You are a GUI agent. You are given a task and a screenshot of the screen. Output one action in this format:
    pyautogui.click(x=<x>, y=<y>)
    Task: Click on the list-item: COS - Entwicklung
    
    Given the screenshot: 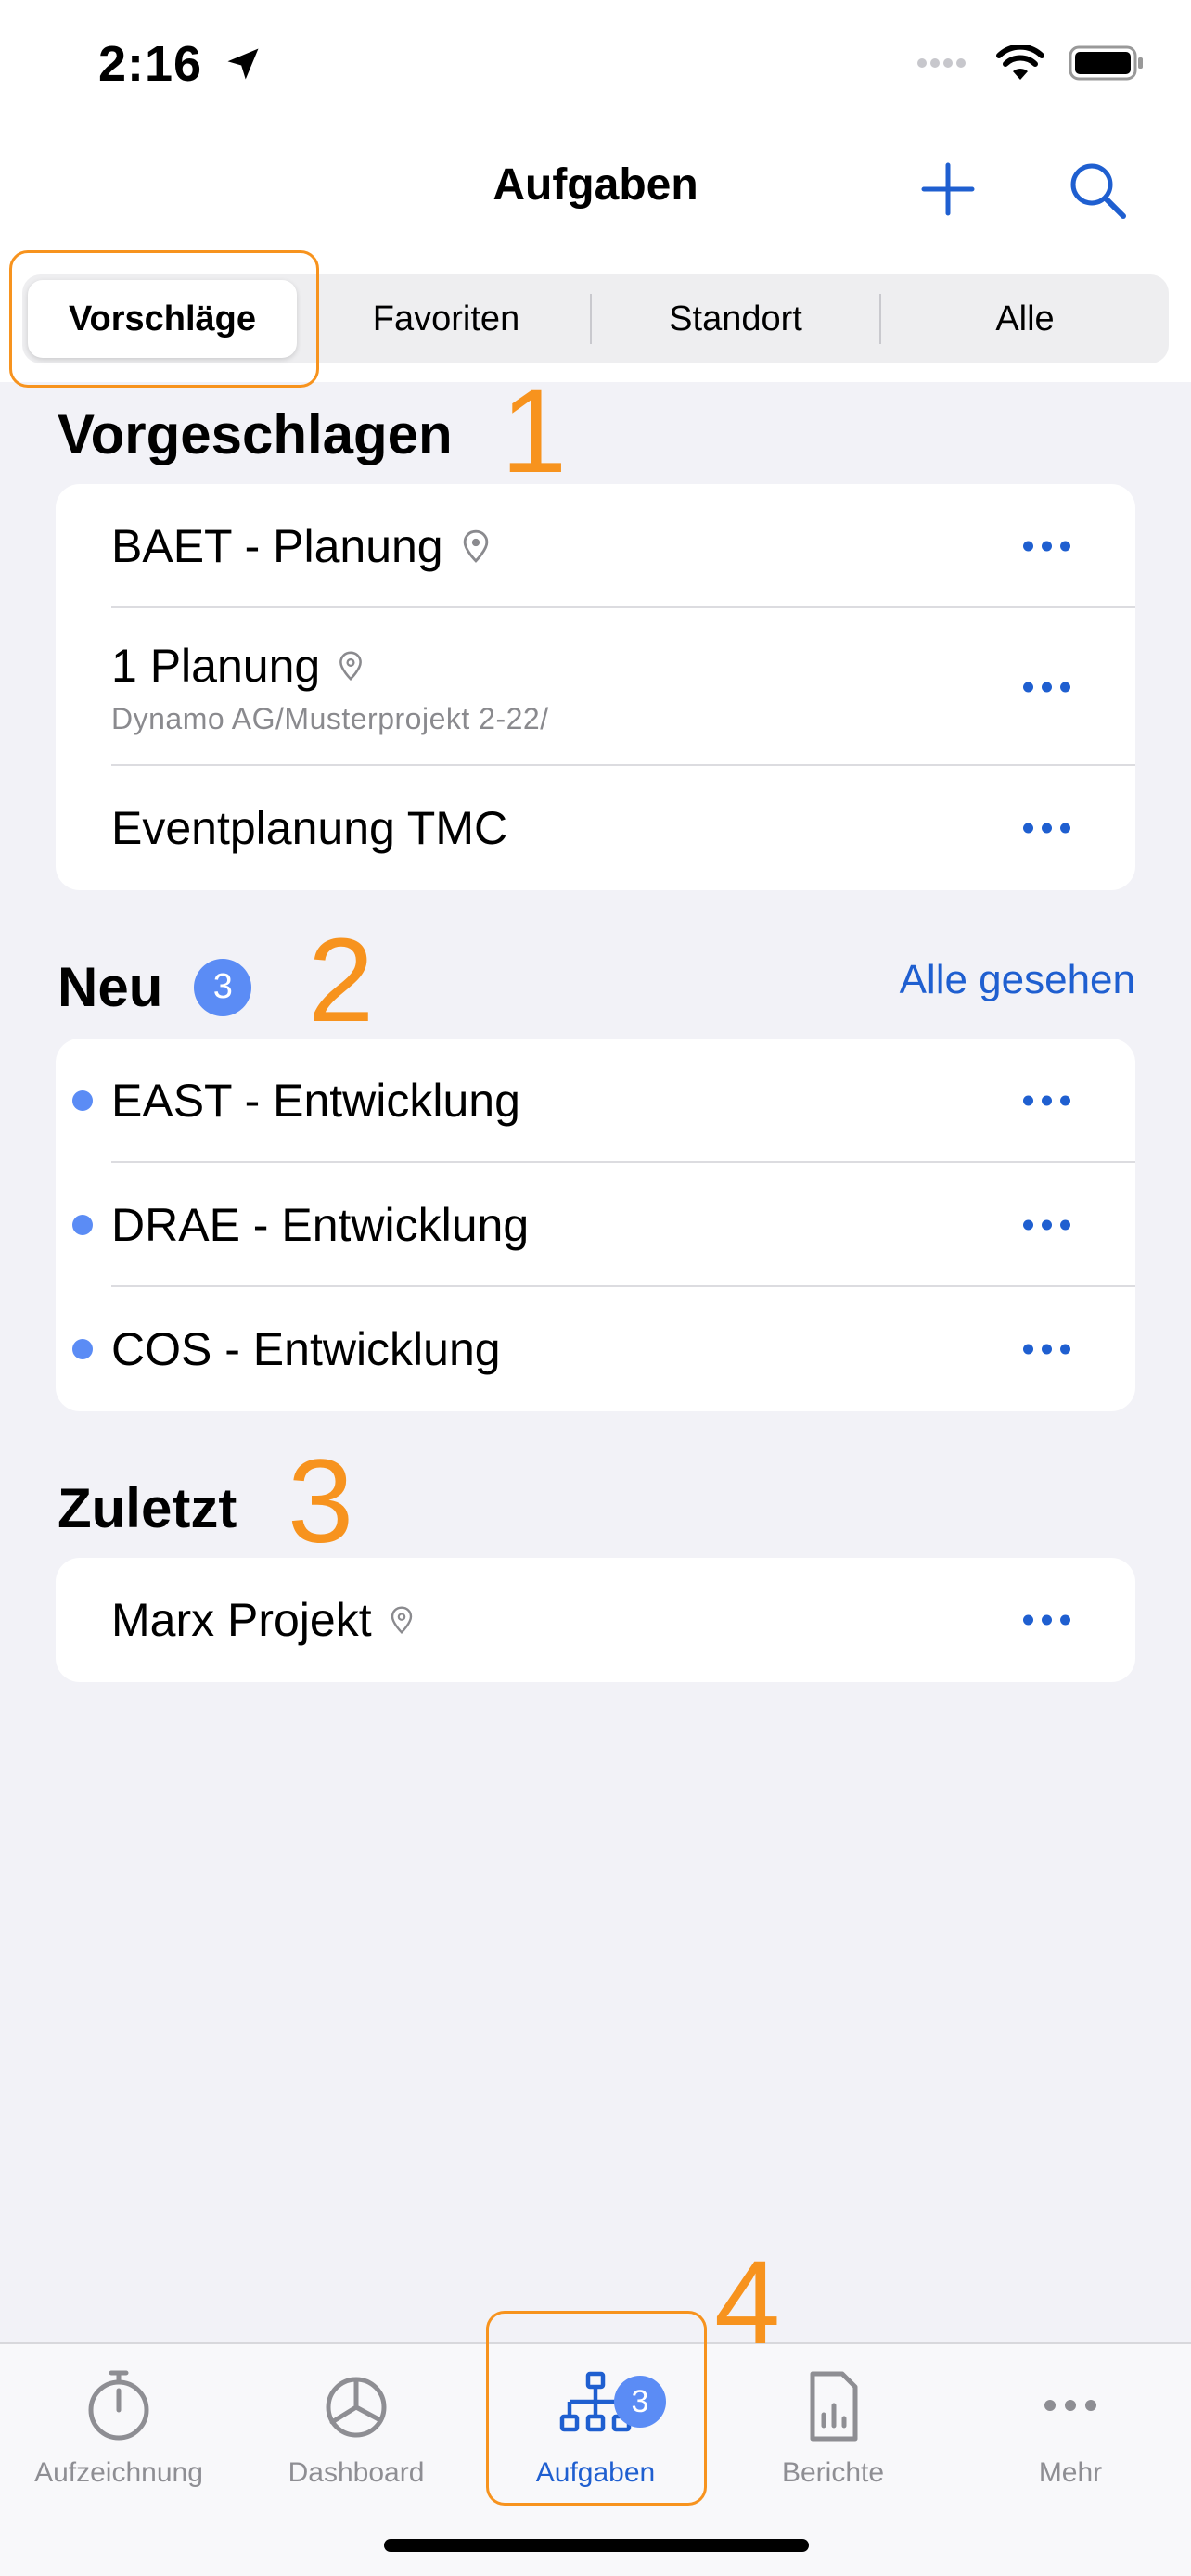 What is the action you would take?
    pyautogui.click(x=595, y=1349)
    